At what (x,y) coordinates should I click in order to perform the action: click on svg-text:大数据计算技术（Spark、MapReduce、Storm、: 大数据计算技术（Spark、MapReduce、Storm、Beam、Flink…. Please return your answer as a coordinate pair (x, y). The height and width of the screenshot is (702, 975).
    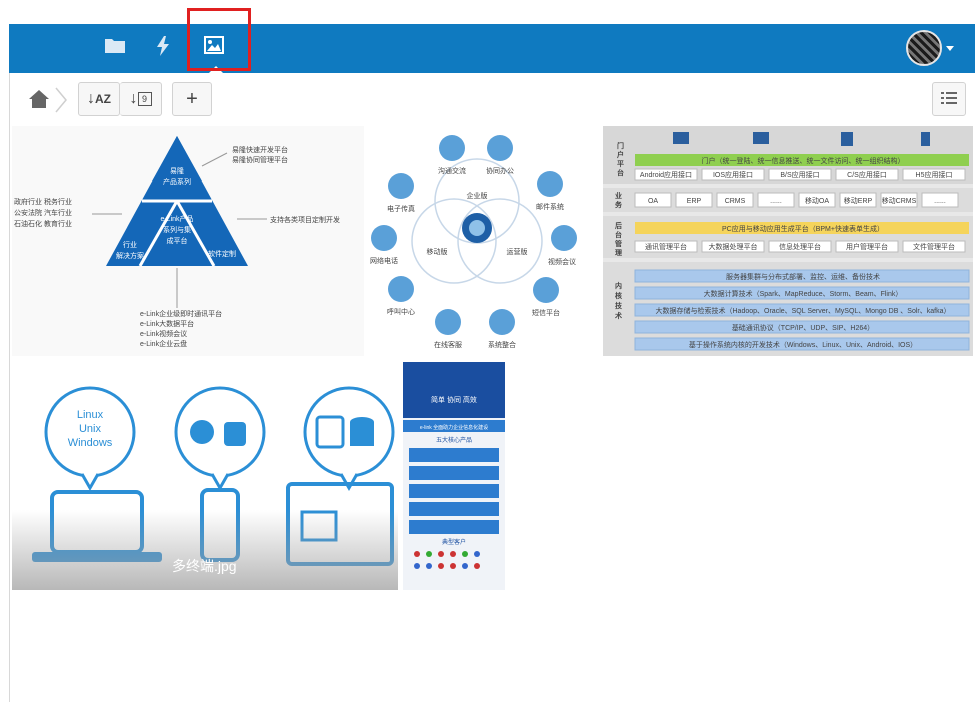
    Looking at the image, I should click on (803, 293).